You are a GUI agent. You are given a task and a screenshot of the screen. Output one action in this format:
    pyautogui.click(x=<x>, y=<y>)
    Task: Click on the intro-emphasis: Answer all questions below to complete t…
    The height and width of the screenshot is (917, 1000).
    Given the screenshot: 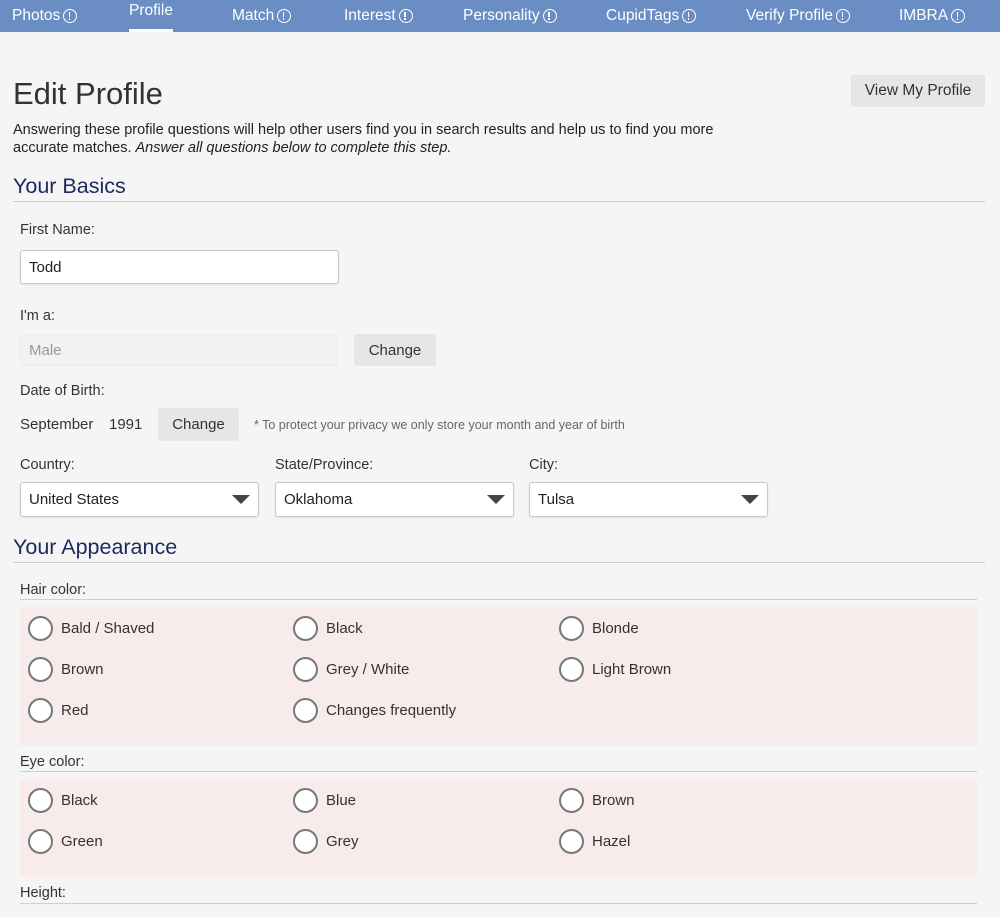 What is the action you would take?
    pyautogui.click(x=293, y=148)
    